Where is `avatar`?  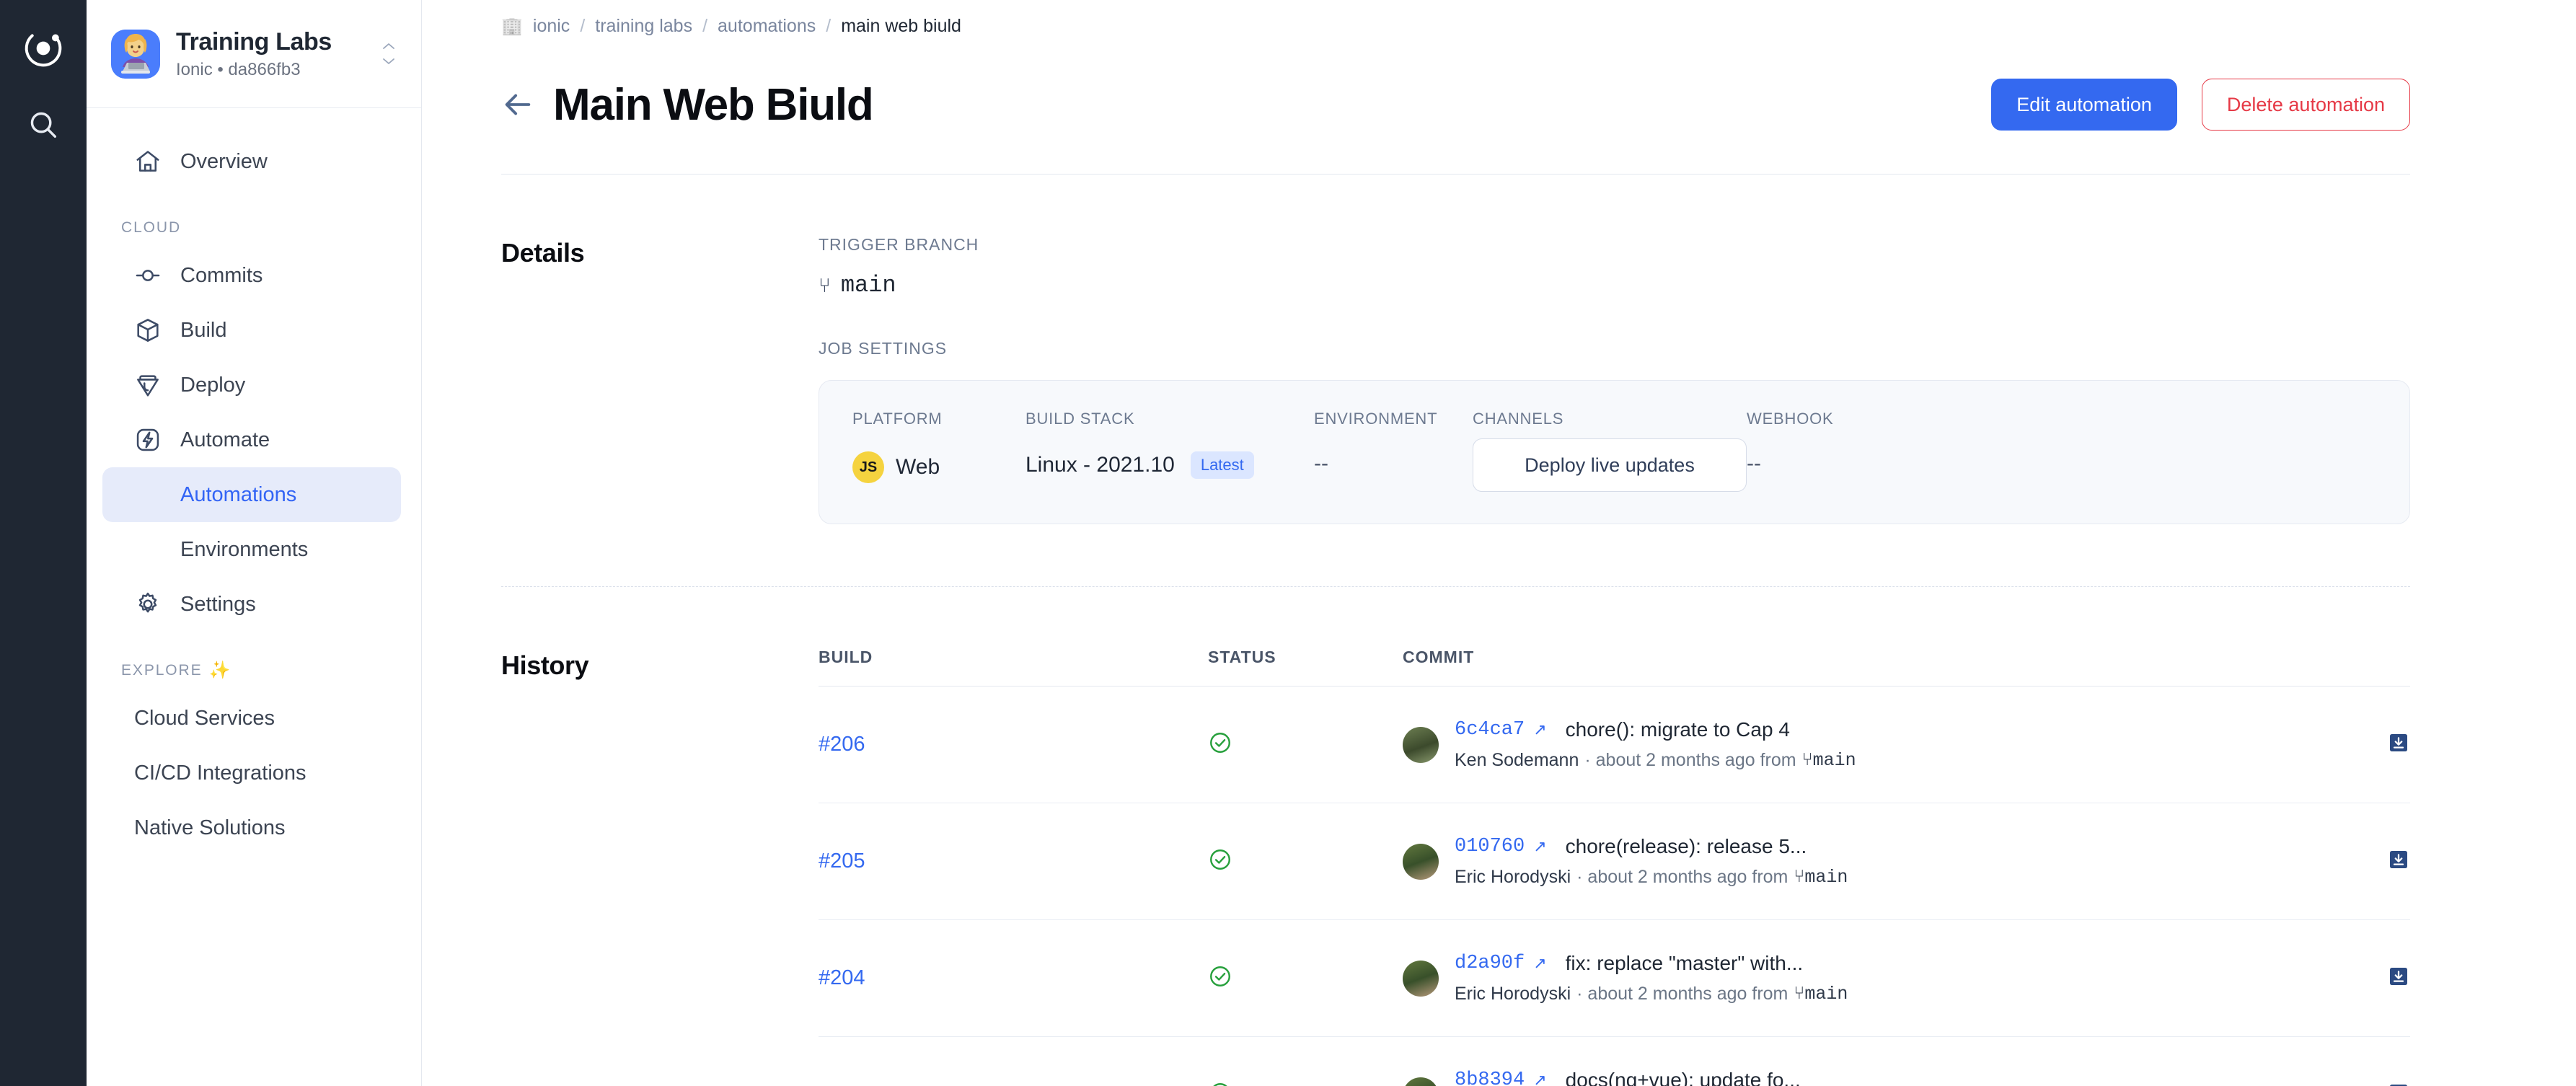
avatar is located at coordinates (1421, 744).